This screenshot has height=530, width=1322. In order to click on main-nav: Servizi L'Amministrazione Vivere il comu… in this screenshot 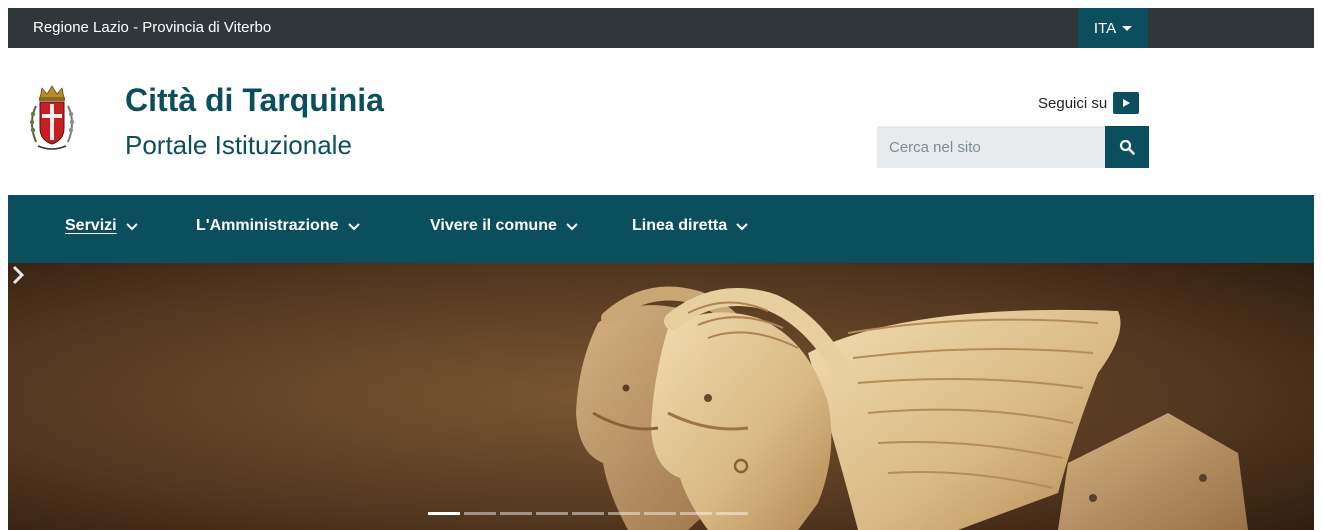, I will do `click(661, 229)`.